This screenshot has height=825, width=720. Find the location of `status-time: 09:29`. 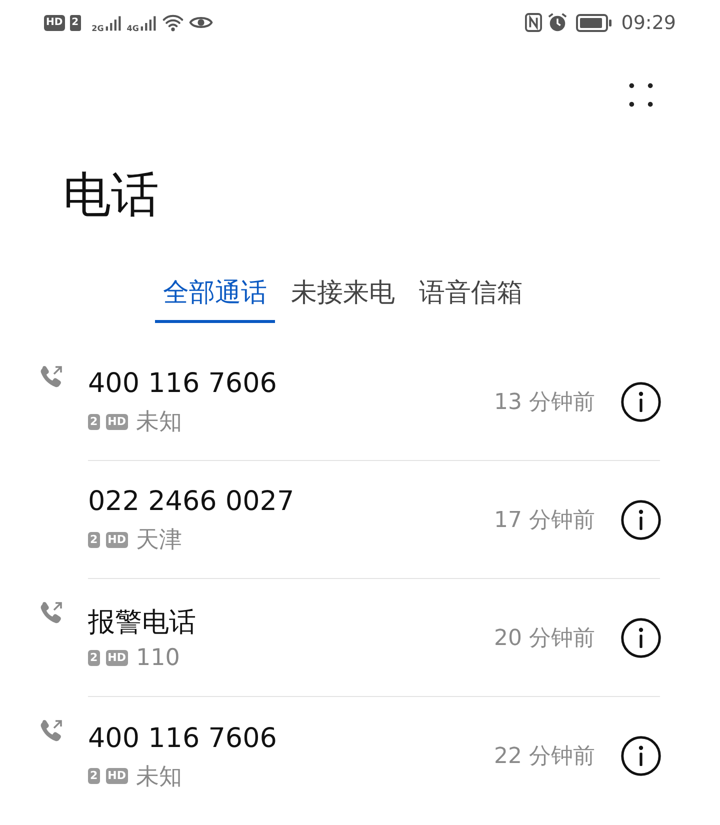

status-time: 09:29 is located at coordinates (648, 23).